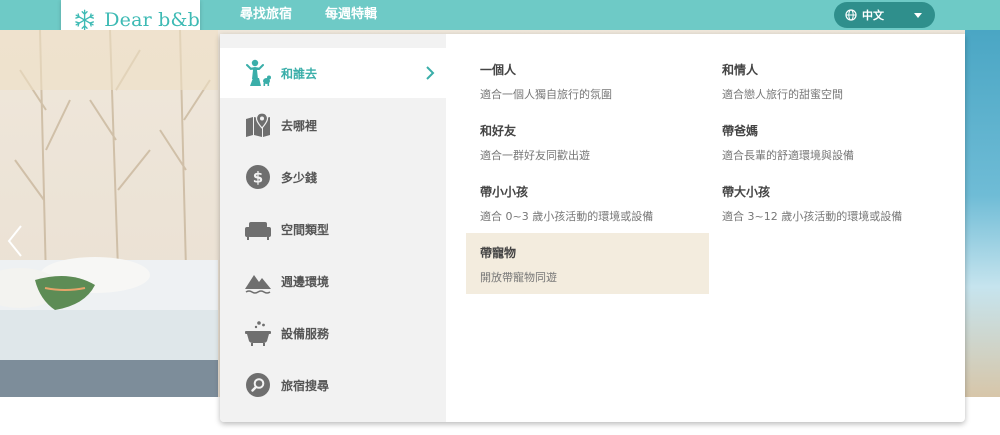 This screenshot has height=435, width=1000. What do you see at coordinates (587, 80) in the screenshot?
I see `option-solo: 一個人 適合一個人獨自旅行的氛圍` at bounding box center [587, 80].